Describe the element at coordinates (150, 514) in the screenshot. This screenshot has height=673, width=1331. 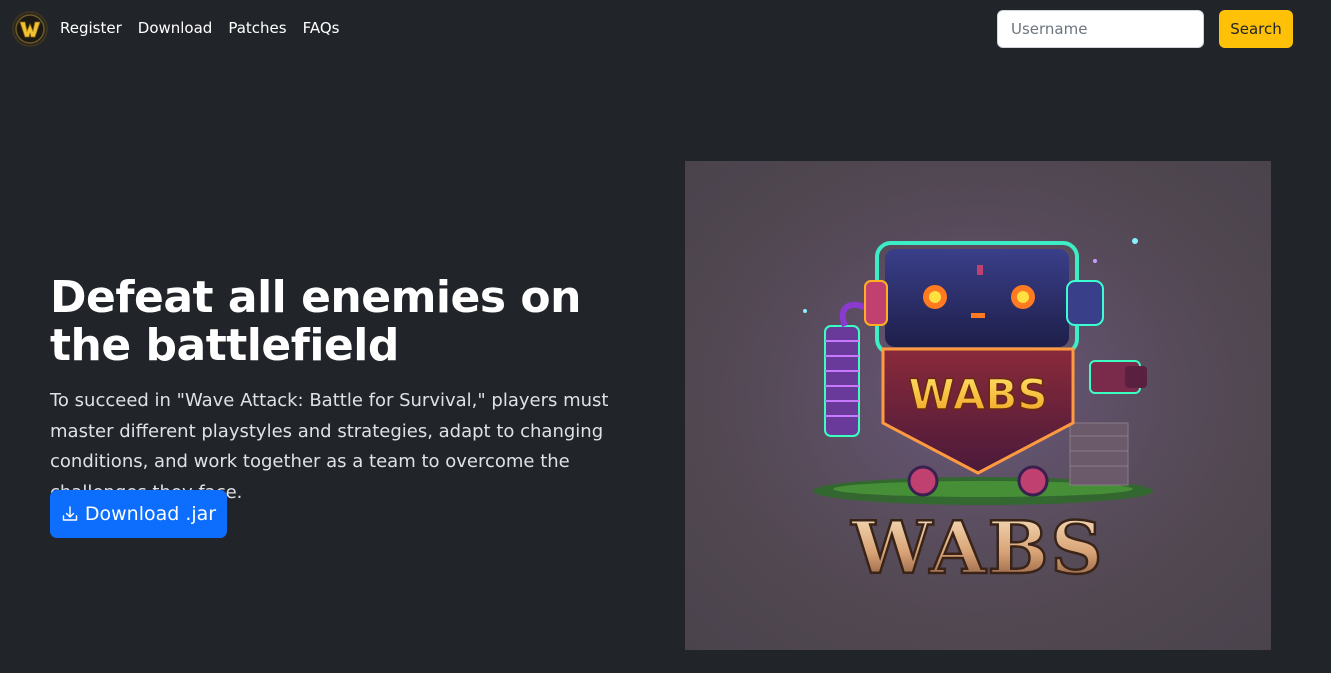
I see `download-button-label: Download .jar` at that location.